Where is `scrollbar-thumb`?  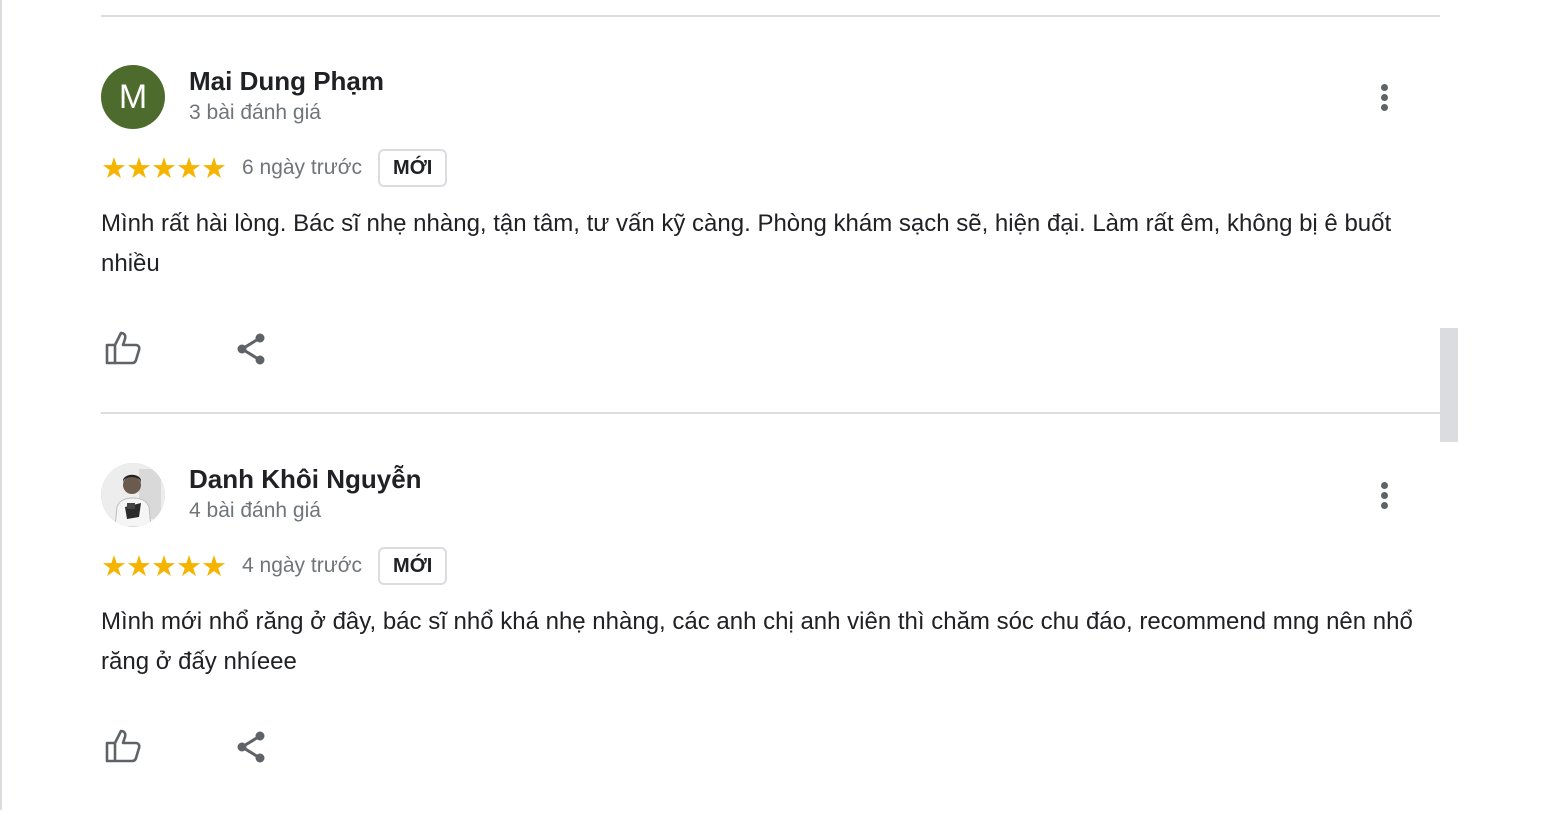
scrollbar-thumb is located at coordinates (1449, 385).